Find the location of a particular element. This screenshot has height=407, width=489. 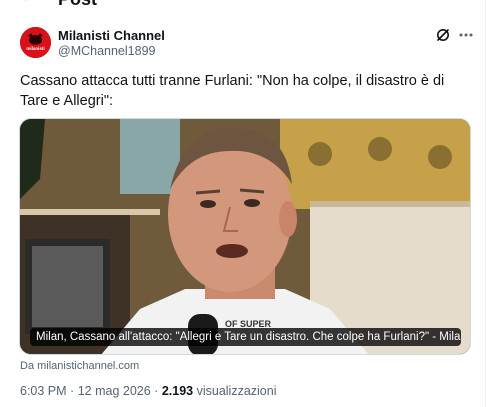

avatar-logo-text: milanisti is located at coordinates (35, 48).